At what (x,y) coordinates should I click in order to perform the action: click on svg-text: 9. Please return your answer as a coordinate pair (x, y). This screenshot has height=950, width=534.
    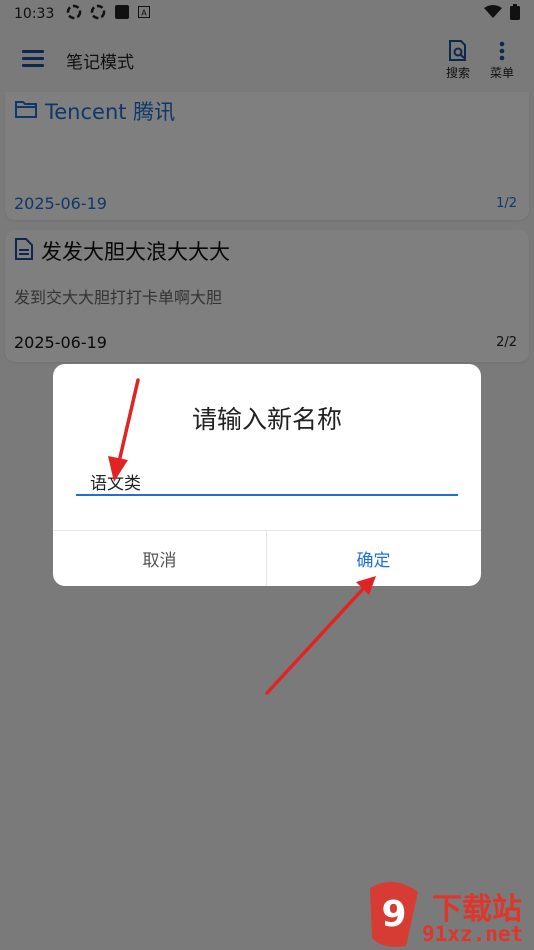
    Looking at the image, I should click on (393, 914).